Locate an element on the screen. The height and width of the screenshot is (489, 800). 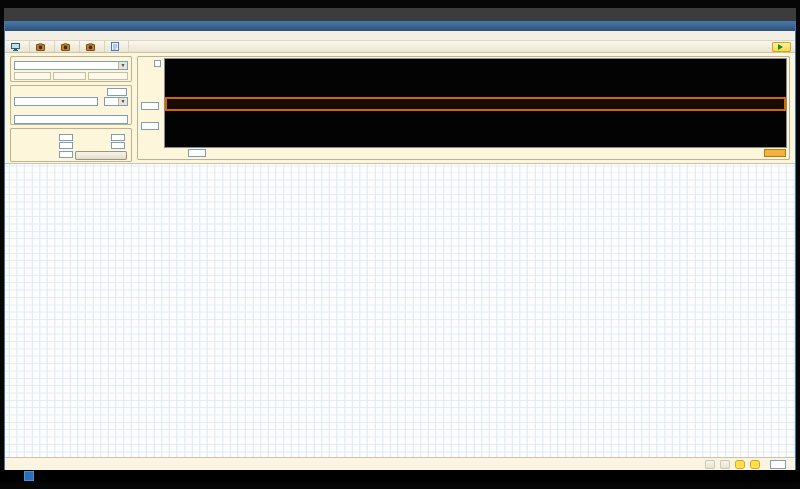
save-image-group: ▼ is located at coordinates (71, 105).